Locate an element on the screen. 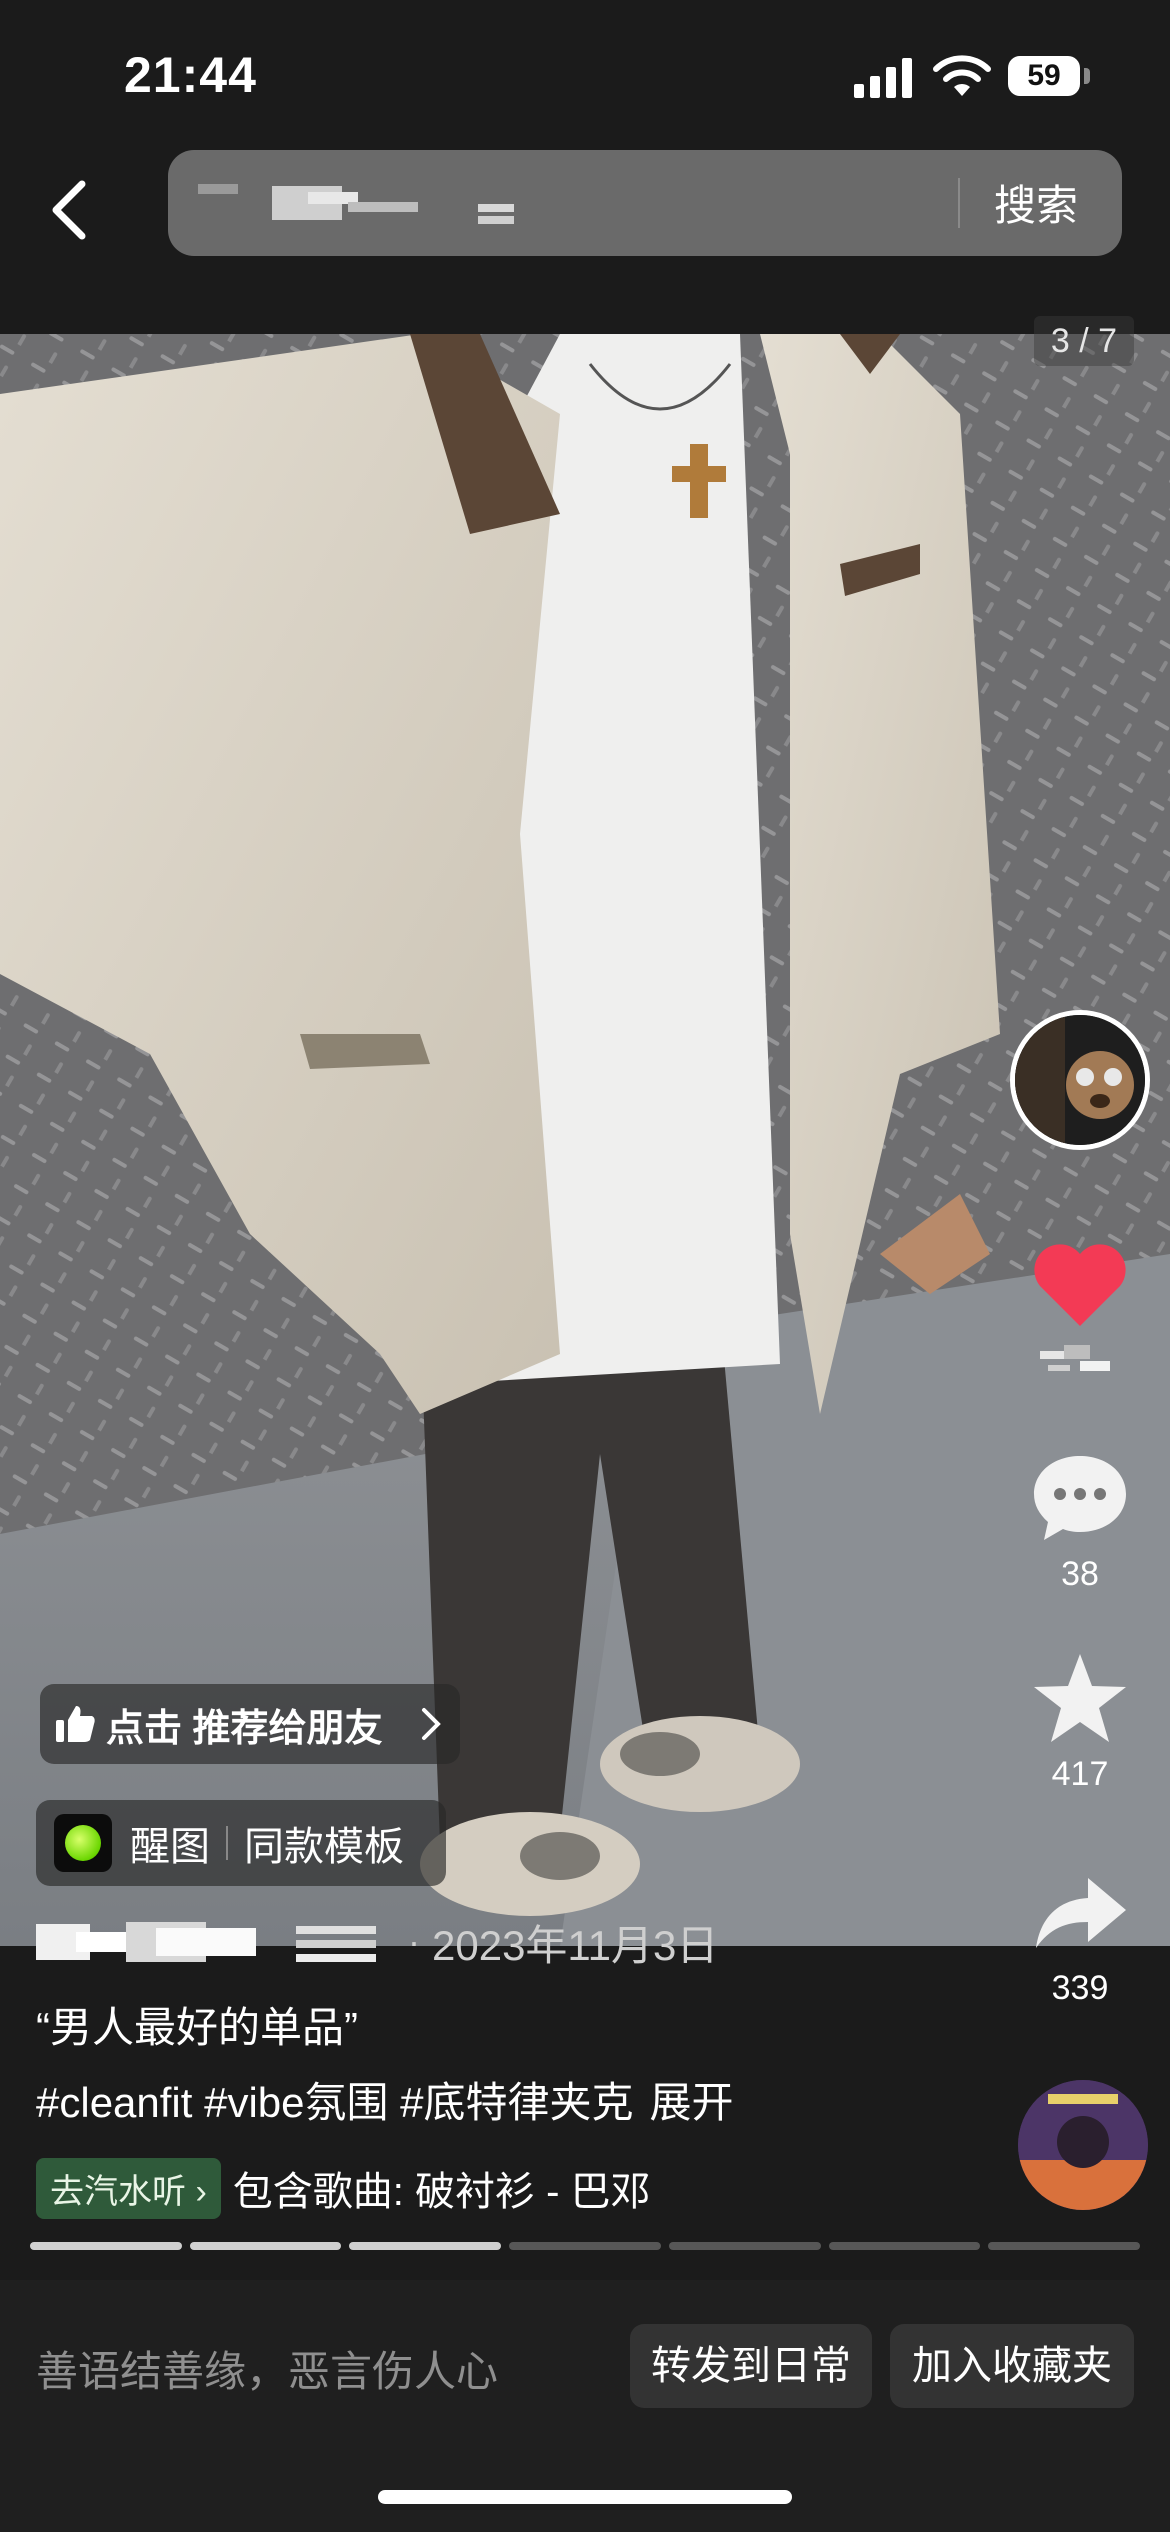 The width and height of the screenshot is (1170, 2532). favorite-count: 417 is located at coordinates (1080, 1774).